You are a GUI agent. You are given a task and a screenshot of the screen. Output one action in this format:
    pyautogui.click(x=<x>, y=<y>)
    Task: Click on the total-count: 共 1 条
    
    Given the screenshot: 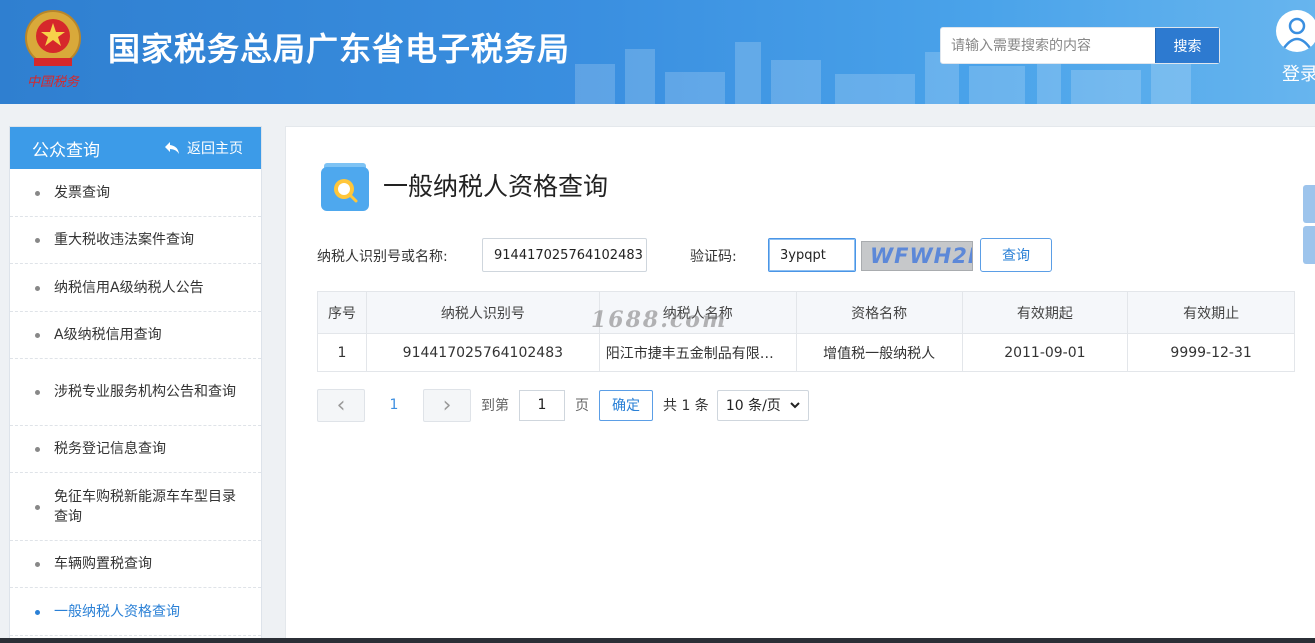 What is the action you would take?
    pyautogui.click(x=686, y=406)
    